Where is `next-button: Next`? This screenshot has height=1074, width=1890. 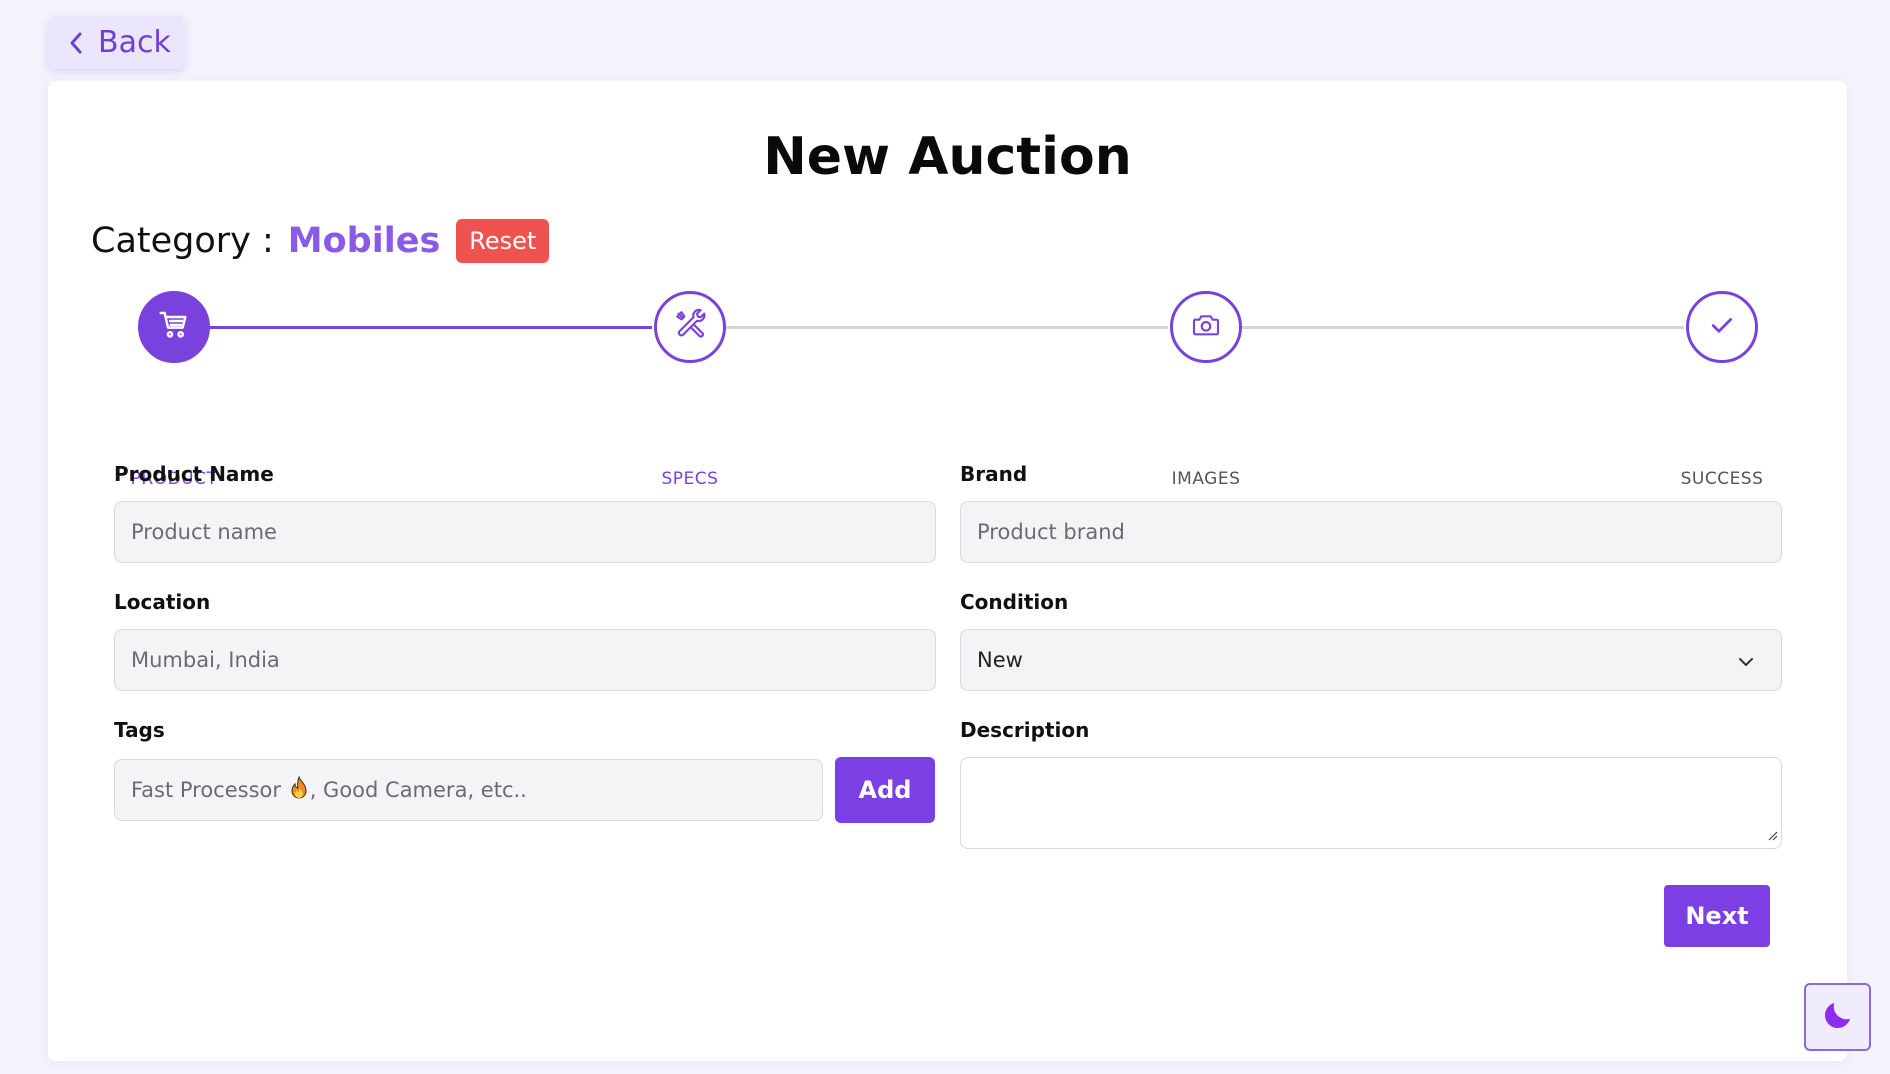 next-button: Next is located at coordinates (1717, 916).